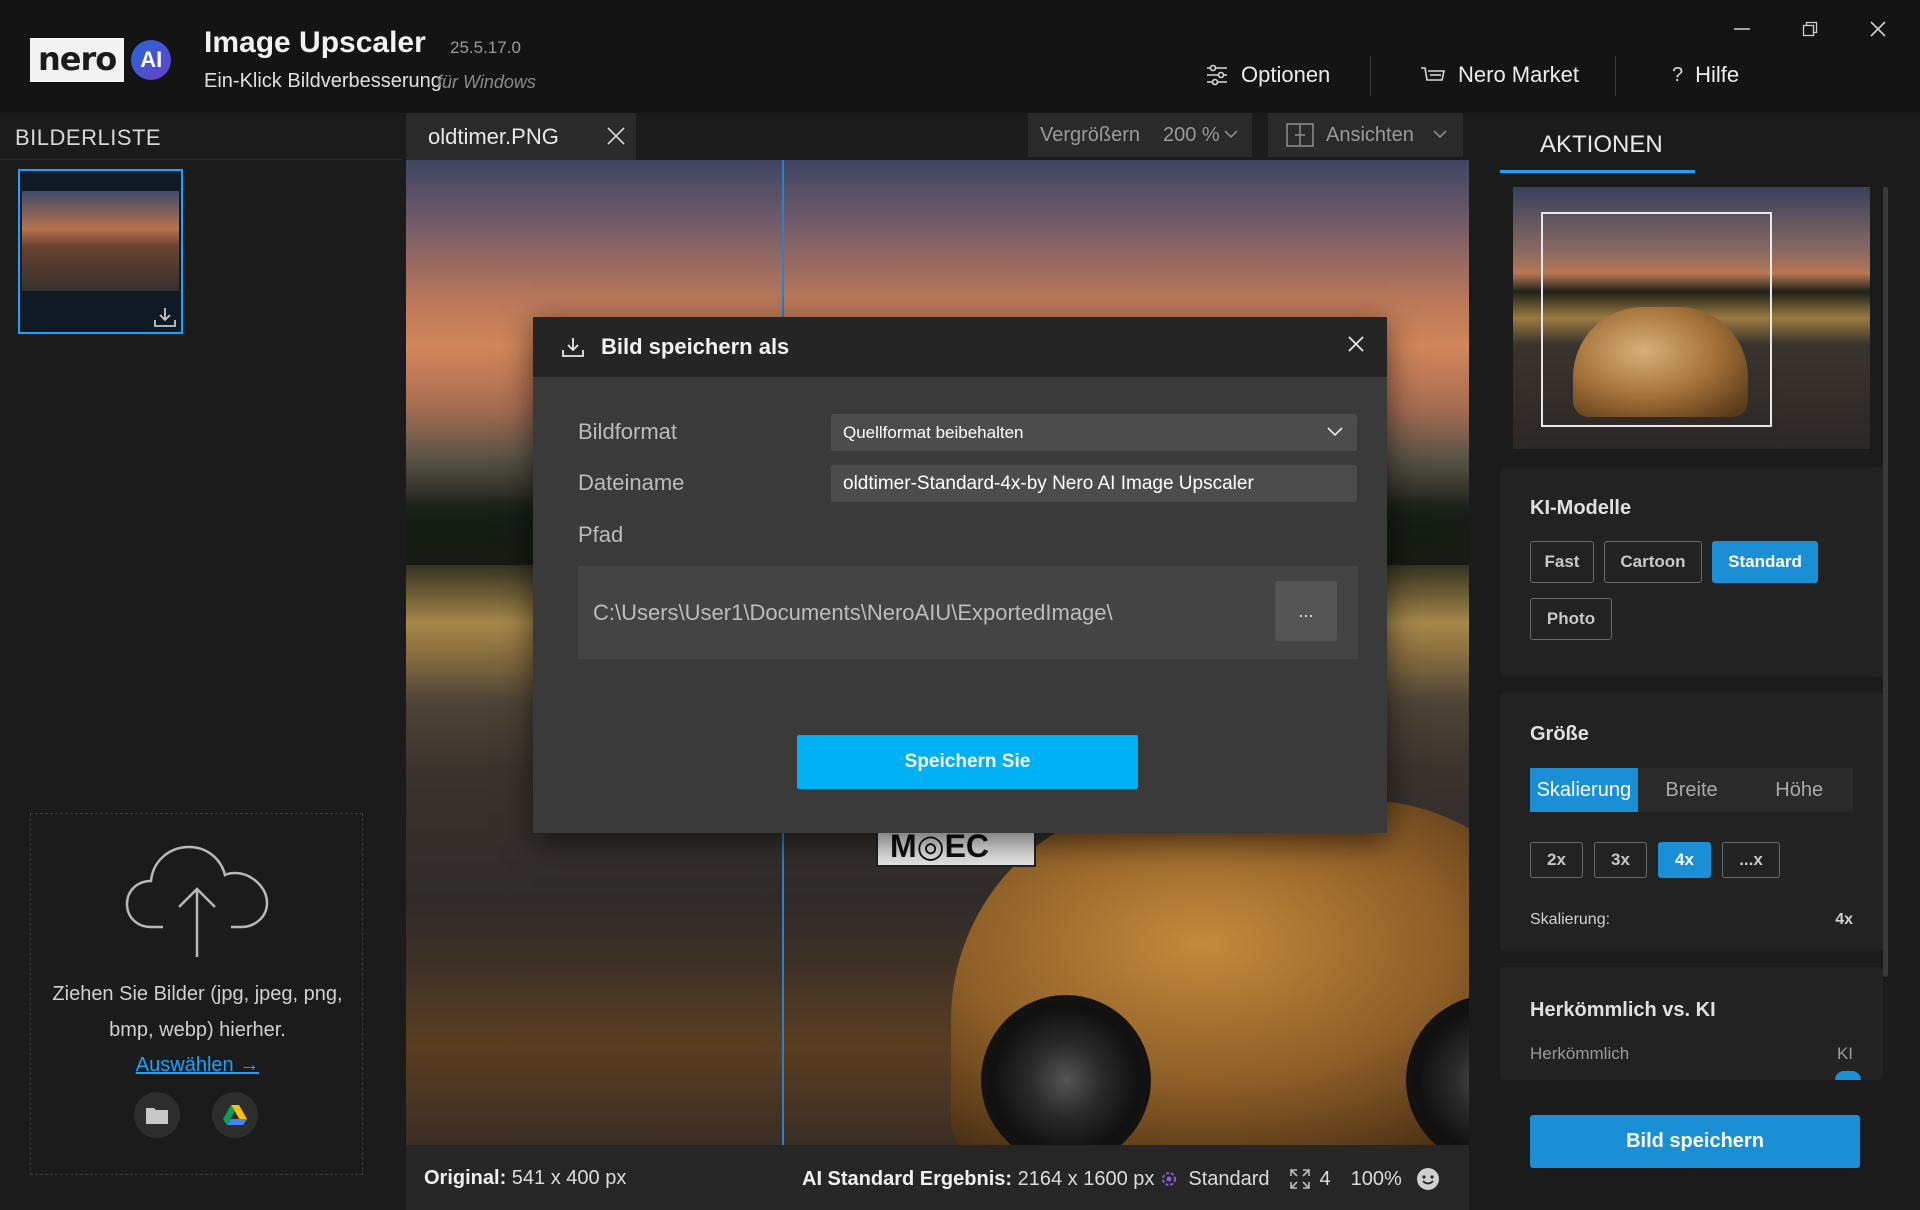  I want to click on scale-4x-button: 4x, so click(1684, 860).